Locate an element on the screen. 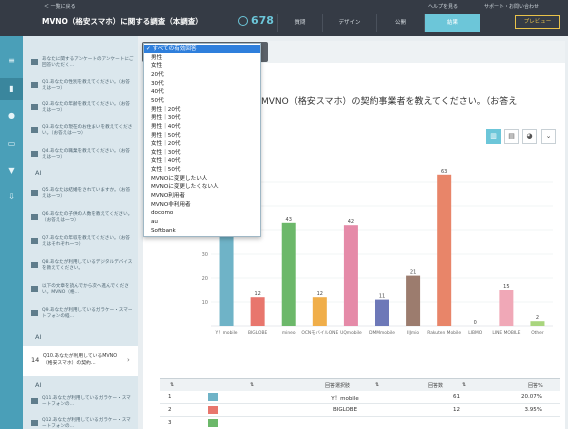 This screenshot has height=429, width=568. download-icon: ⇩ is located at coordinates (11, 196).